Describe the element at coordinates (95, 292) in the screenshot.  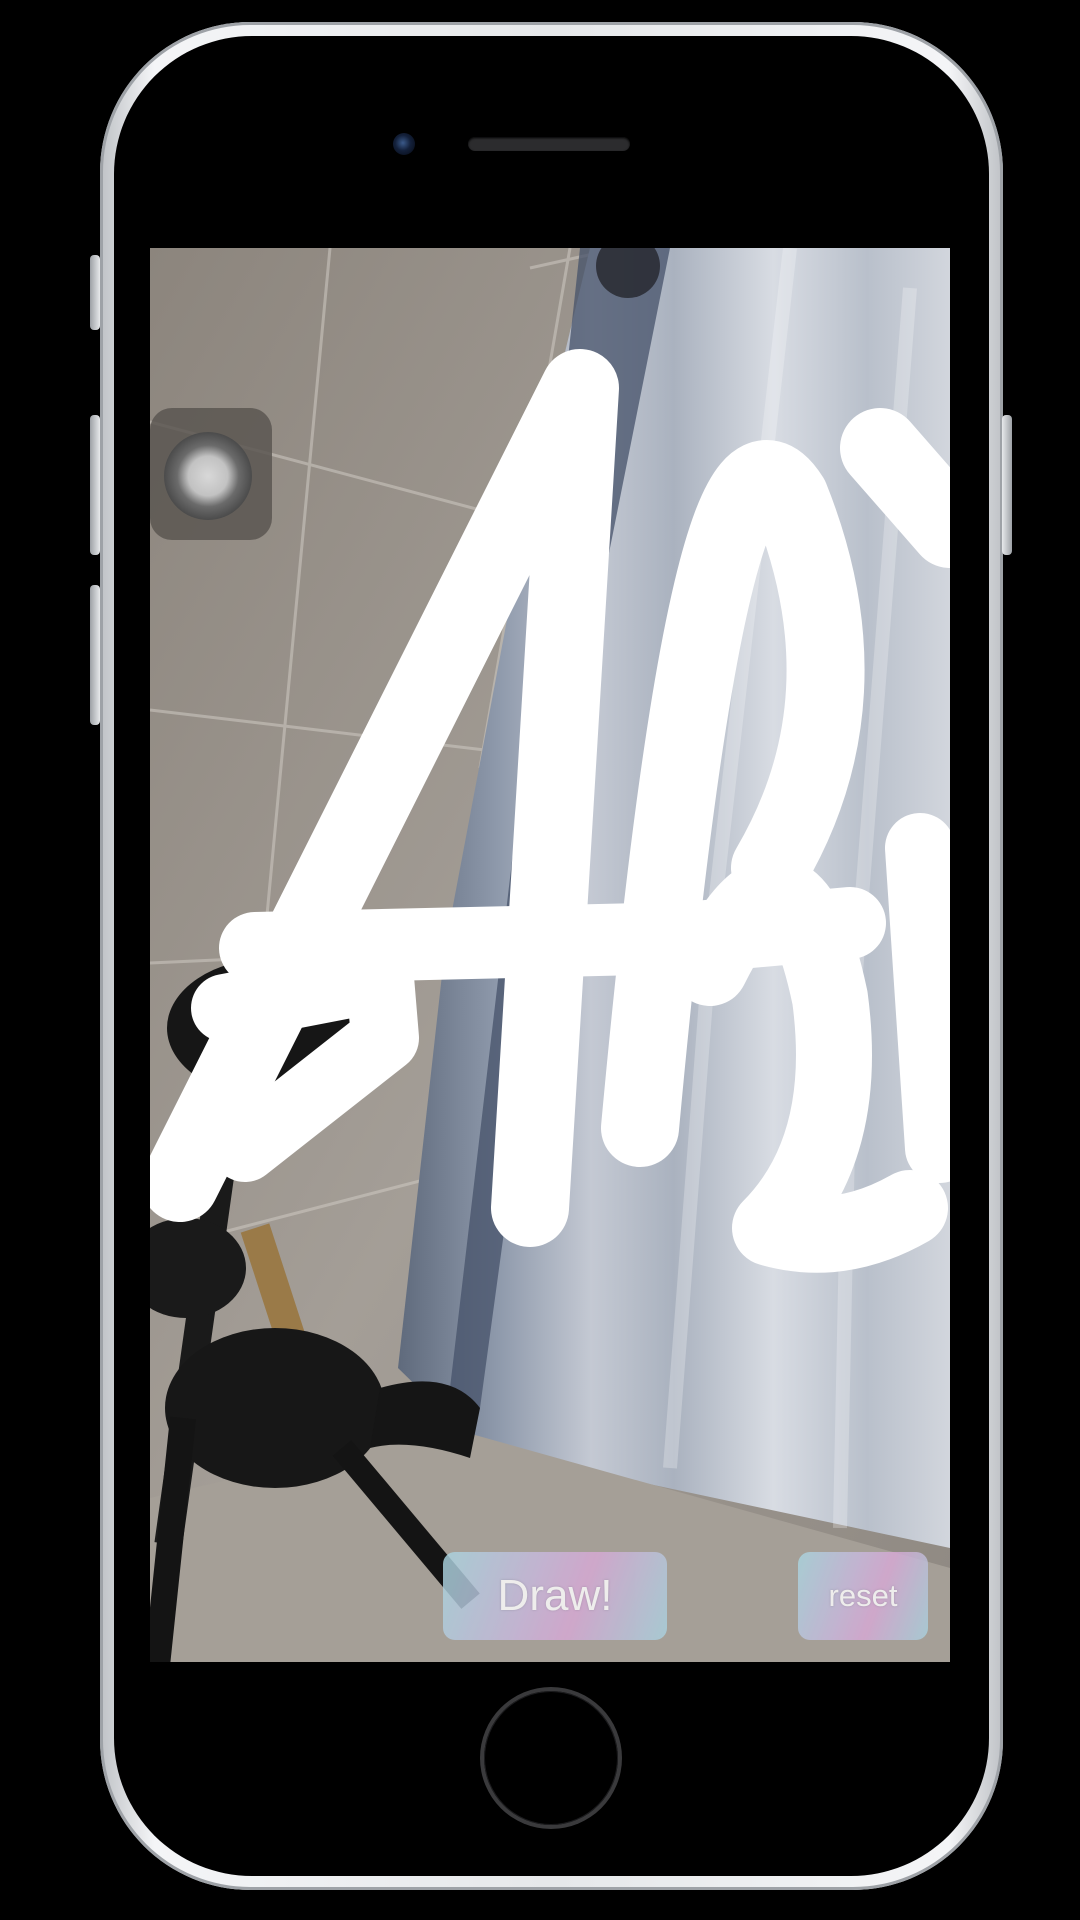
I see `mute-switch` at that location.